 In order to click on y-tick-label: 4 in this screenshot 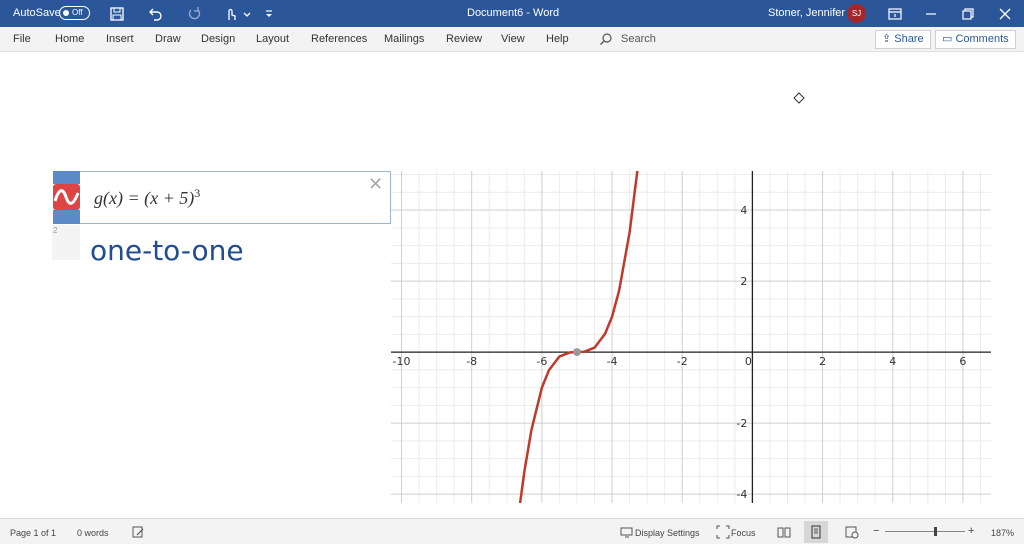, I will do `click(743, 210)`.